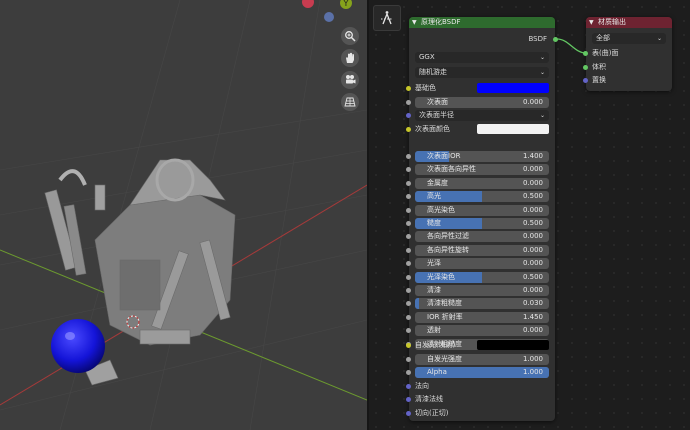 The image size is (690, 430). I want to click on bsdf-field-5: 糙度 0.500, so click(482, 223).